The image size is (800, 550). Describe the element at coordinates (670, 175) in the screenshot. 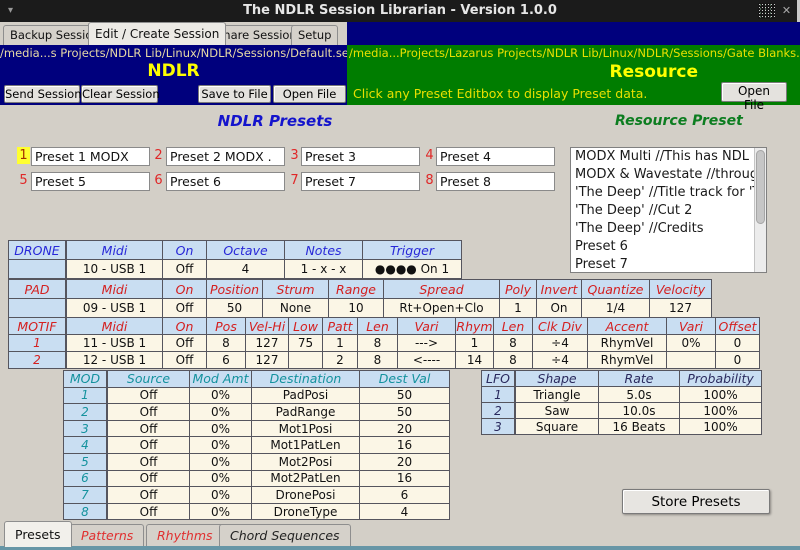

I see `resource-preset-item: MODX & Wavestate //through` at that location.